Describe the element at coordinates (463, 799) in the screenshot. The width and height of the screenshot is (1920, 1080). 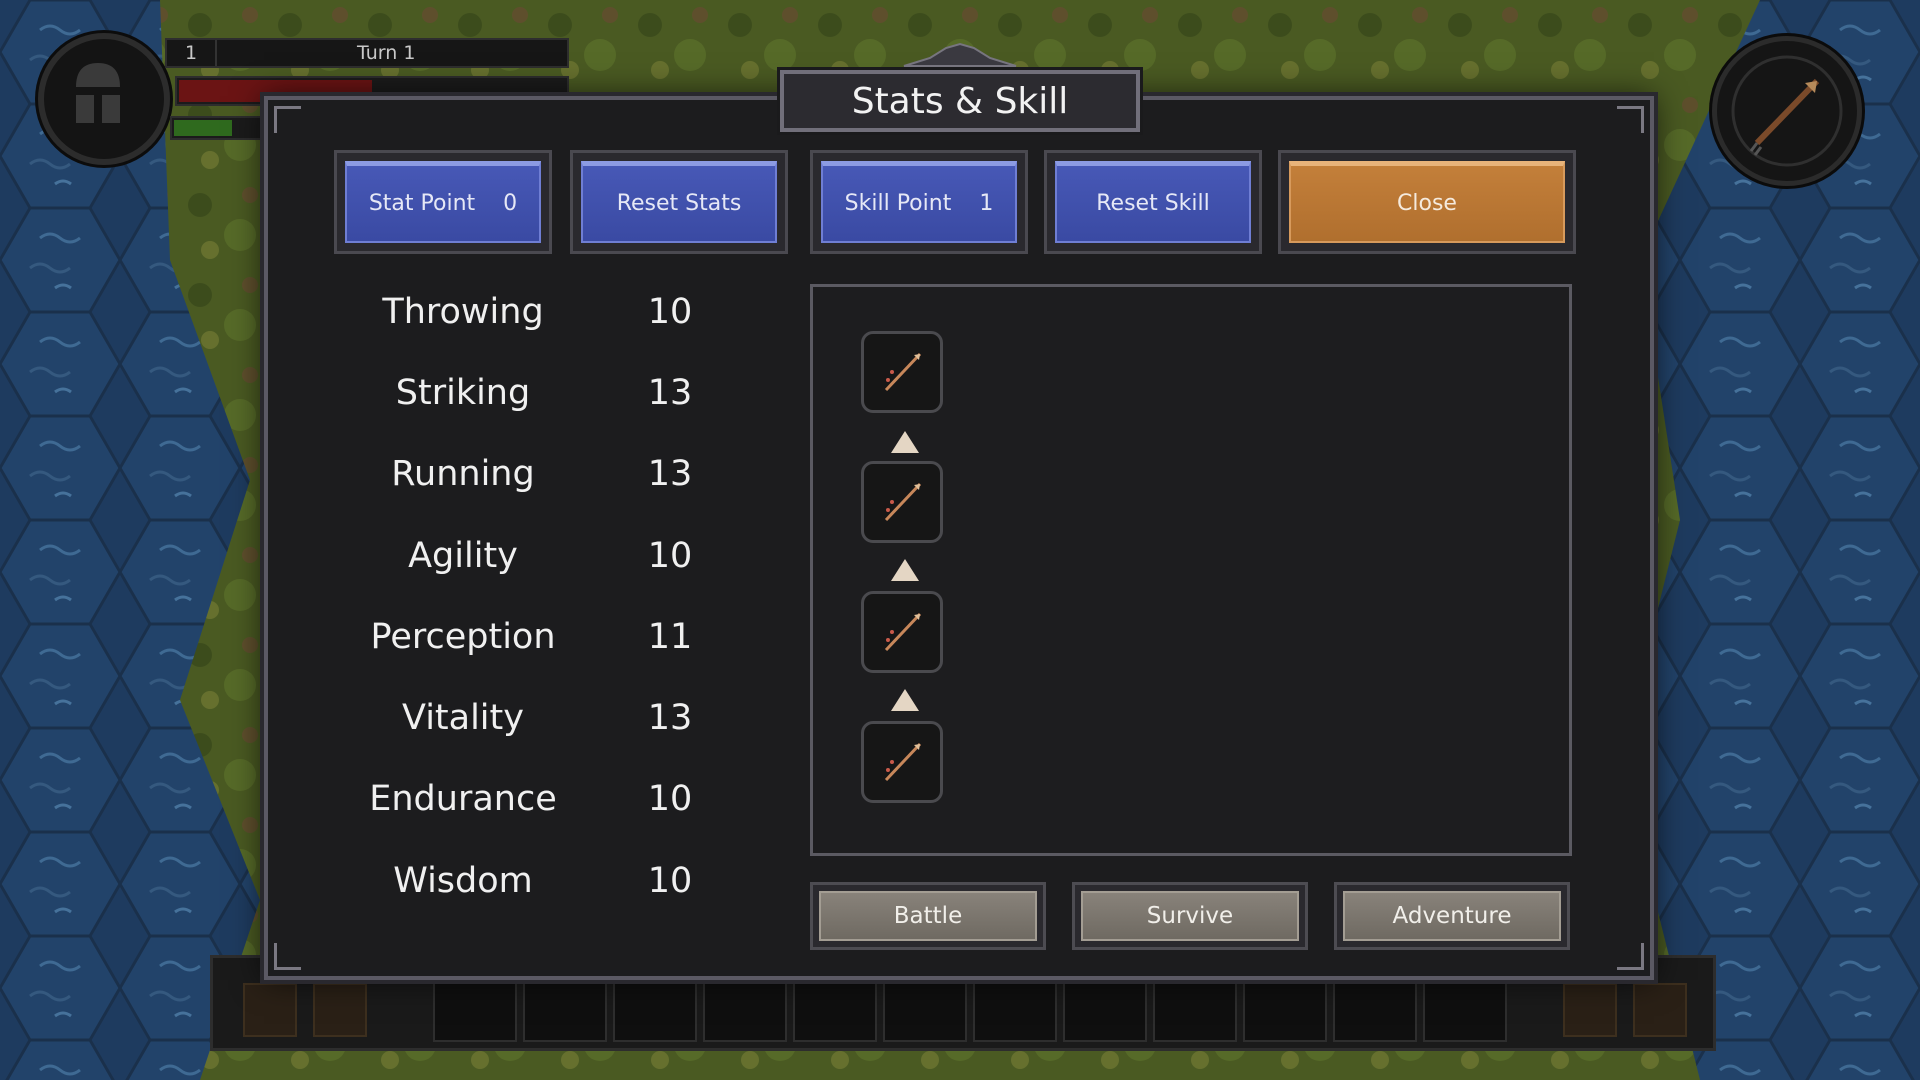
I see `stat-name: Endurance` at that location.